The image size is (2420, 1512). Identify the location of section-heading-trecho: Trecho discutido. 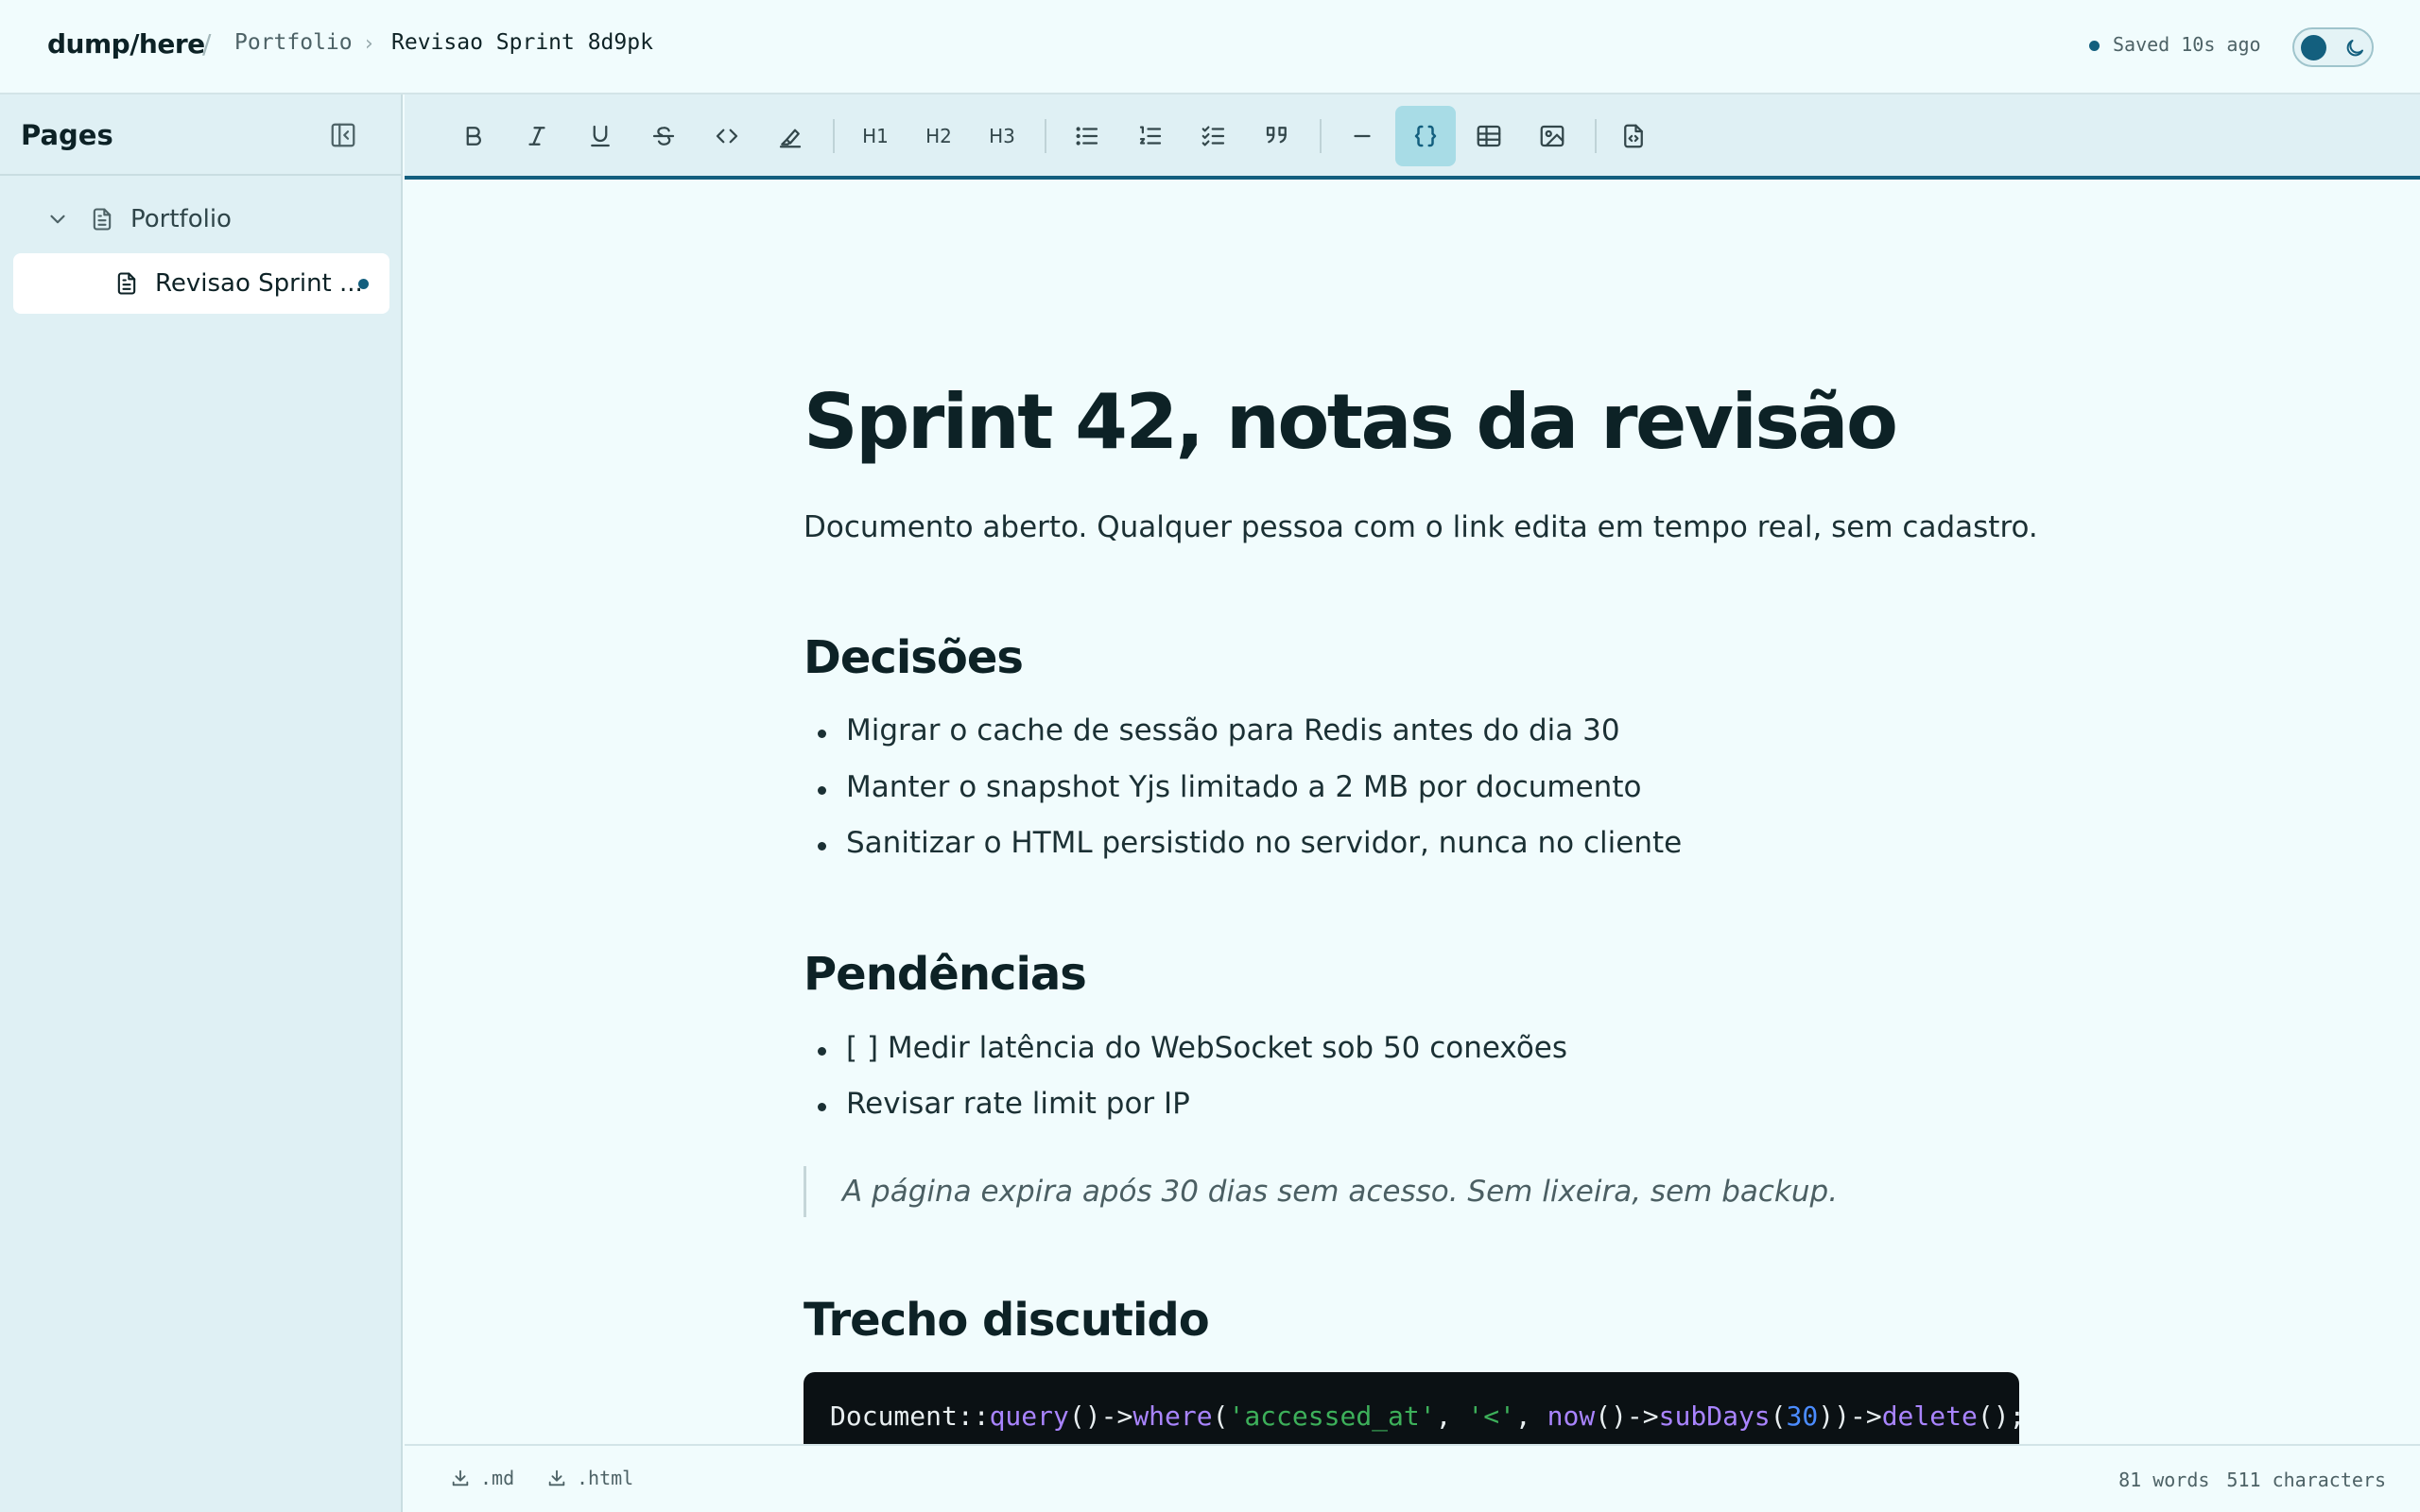
(1007, 1320).